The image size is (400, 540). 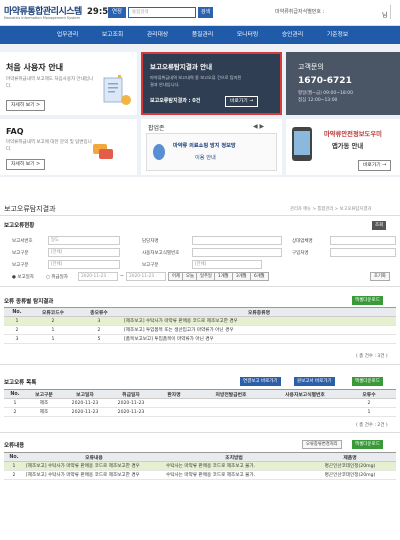 I want to click on nav-item-monitoring: 모니터링, so click(x=247, y=35).